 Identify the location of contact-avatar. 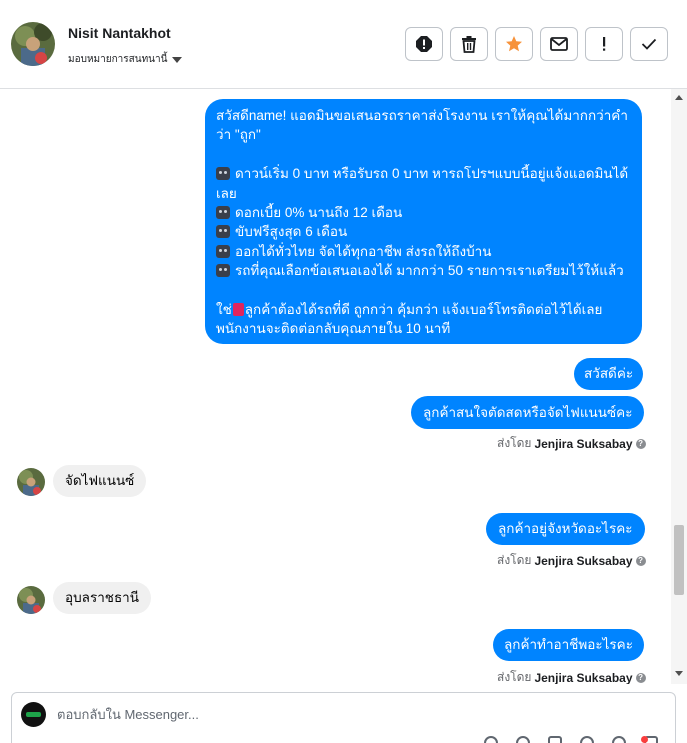
(33, 44).